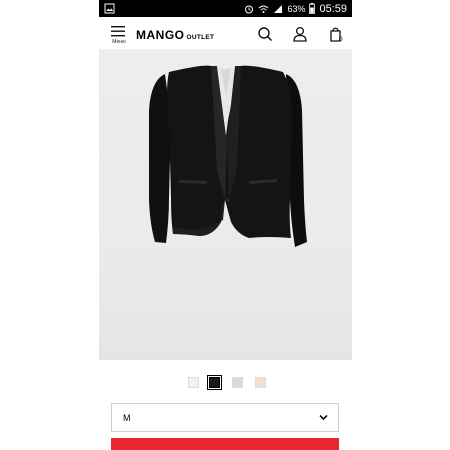 The width and height of the screenshot is (450, 450). What do you see at coordinates (118, 31) in the screenshot?
I see `menu-icon` at bounding box center [118, 31].